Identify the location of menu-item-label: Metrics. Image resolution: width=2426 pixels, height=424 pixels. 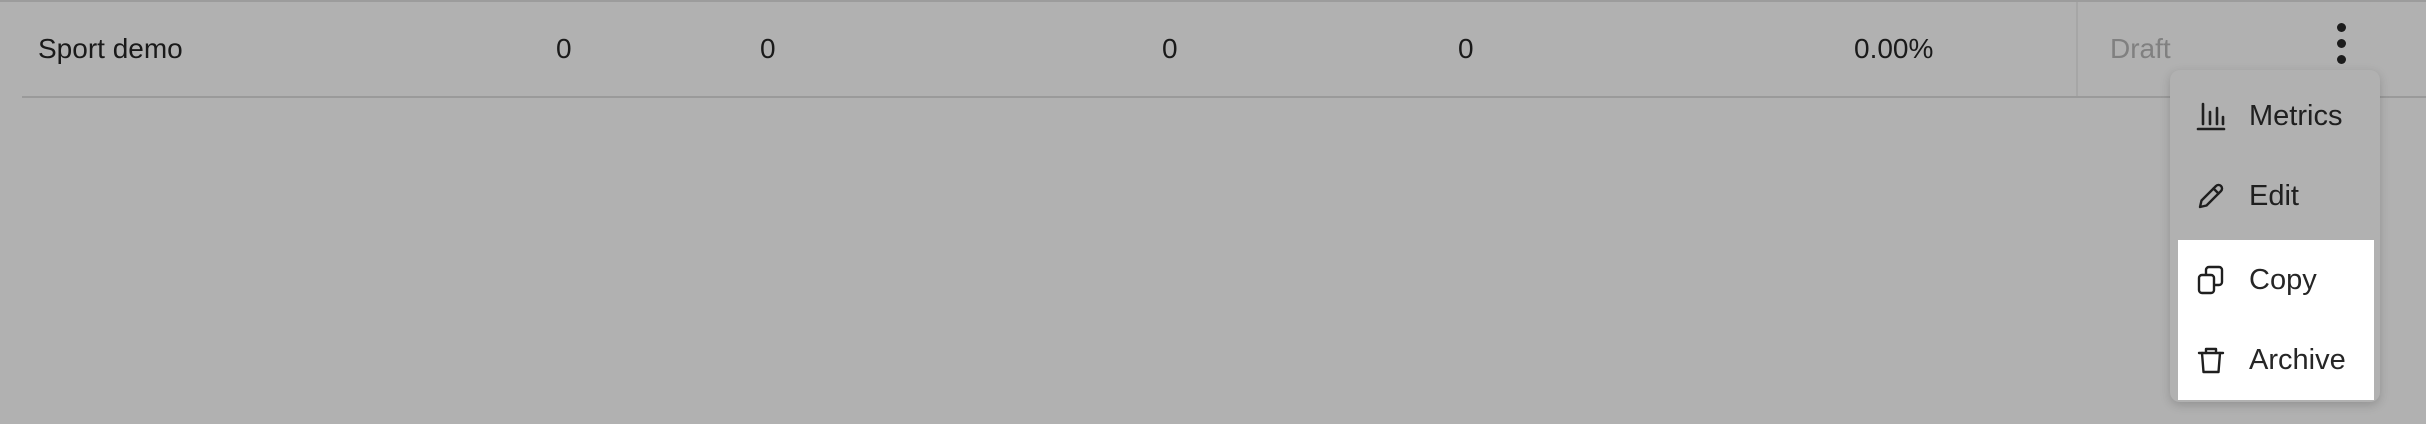
(2296, 116).